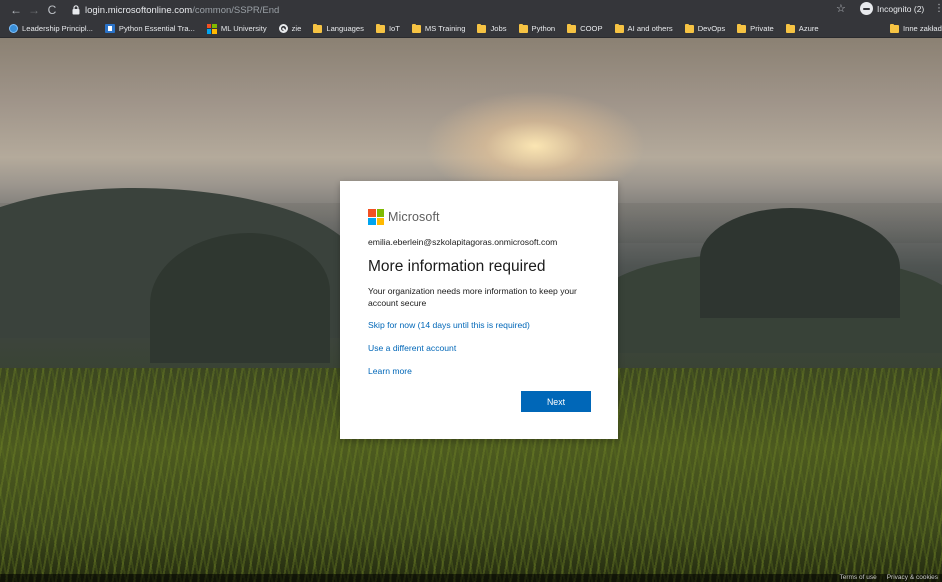  I want to click on bookmark-label: Python, so click(543, 28).